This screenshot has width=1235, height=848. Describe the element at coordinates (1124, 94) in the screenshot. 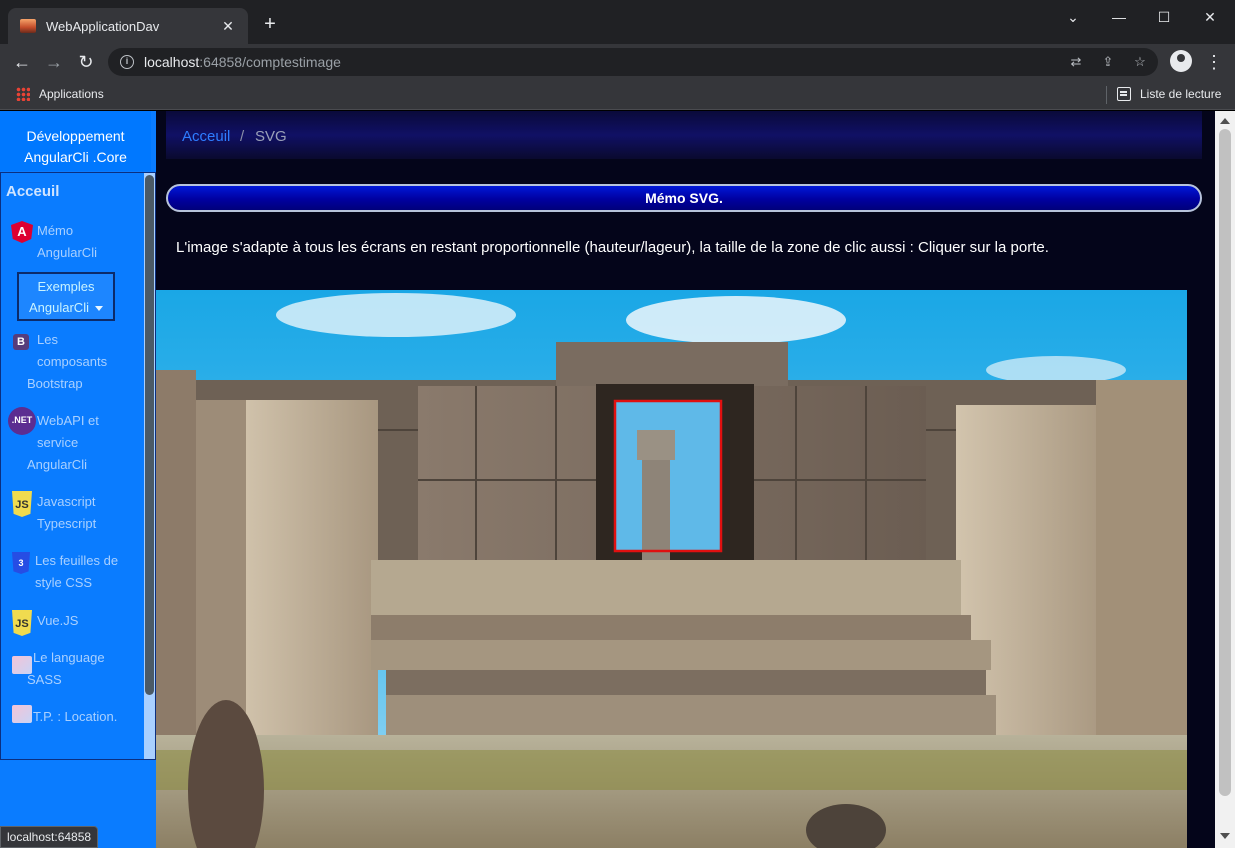

I see `reading-list-icon` at that location.